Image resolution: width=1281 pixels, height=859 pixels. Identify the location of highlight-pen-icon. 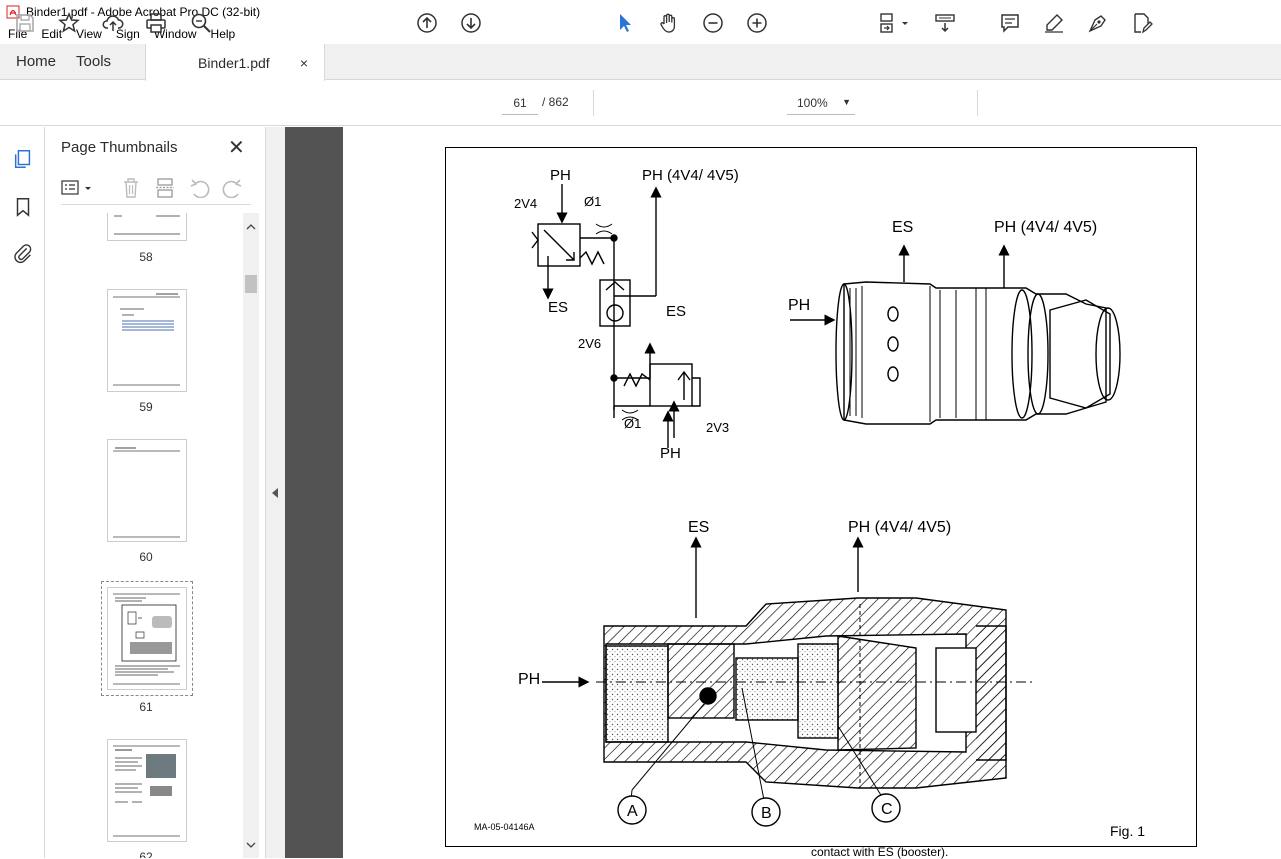
(1054, 23).